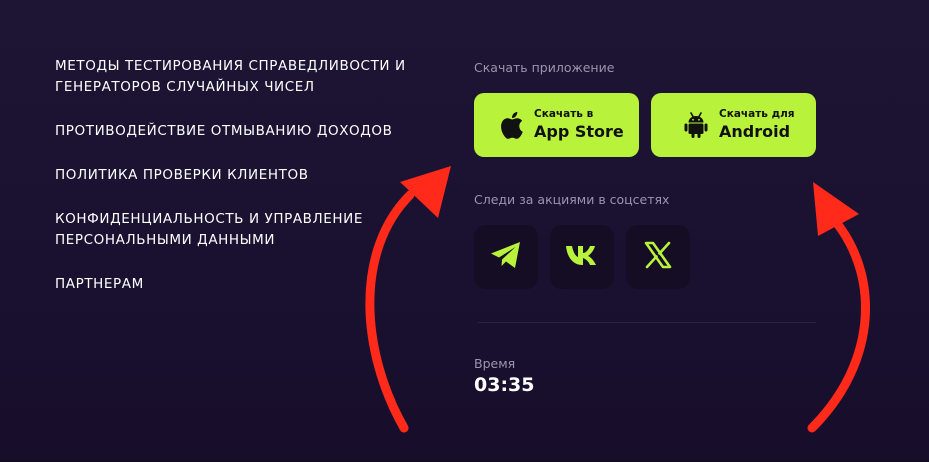 This screenshot has width=929, height=462. Describe the element at coordinates (182, 175) in the screenshot. I see `nav-link-line: Политика проверки клиентов` at that location.